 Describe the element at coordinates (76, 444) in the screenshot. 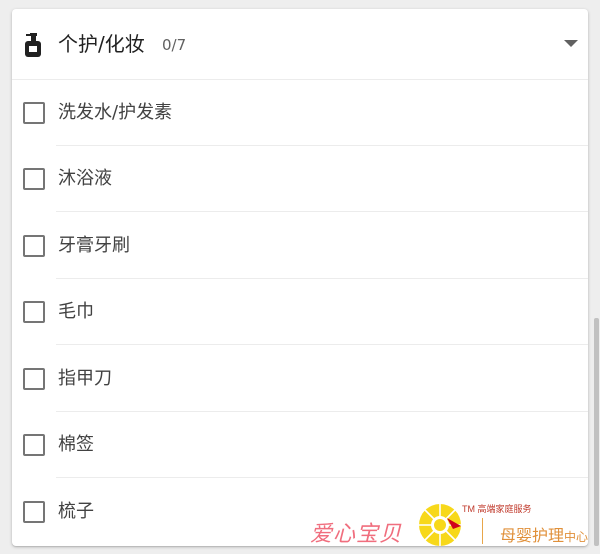

I see `item-label: 棉签` at that location.